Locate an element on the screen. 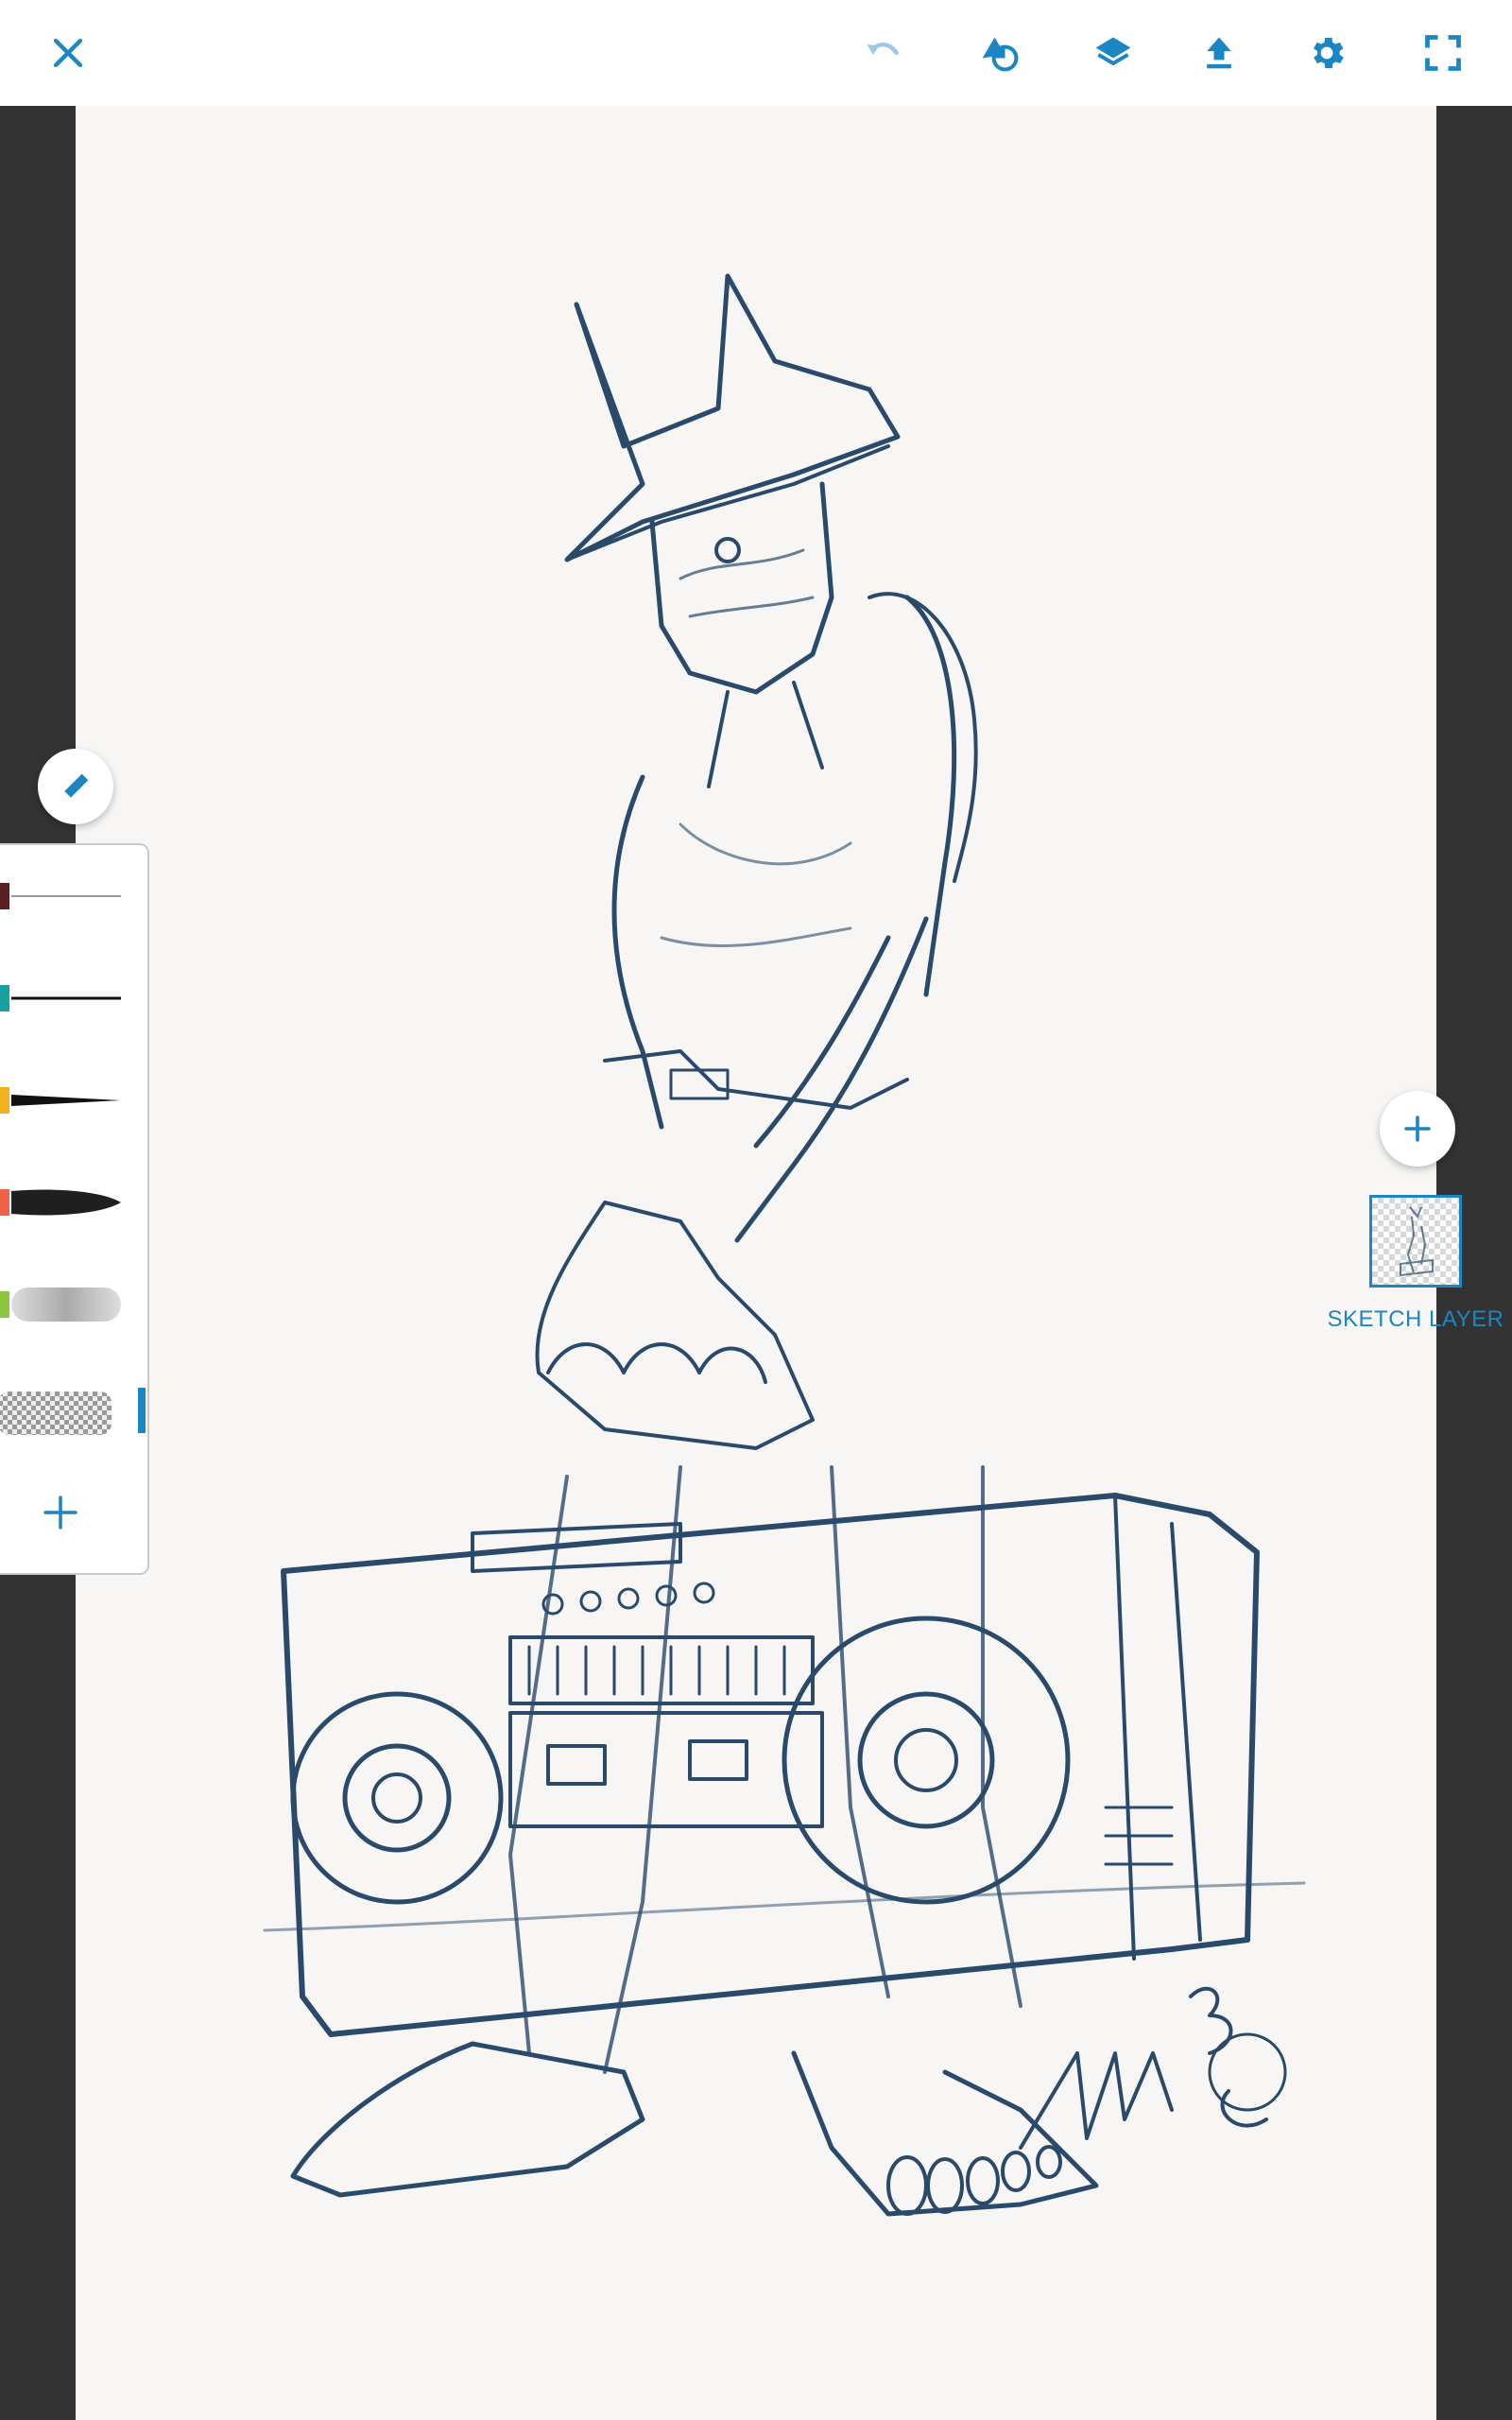  undo-button is located at coordinates (883, 53).